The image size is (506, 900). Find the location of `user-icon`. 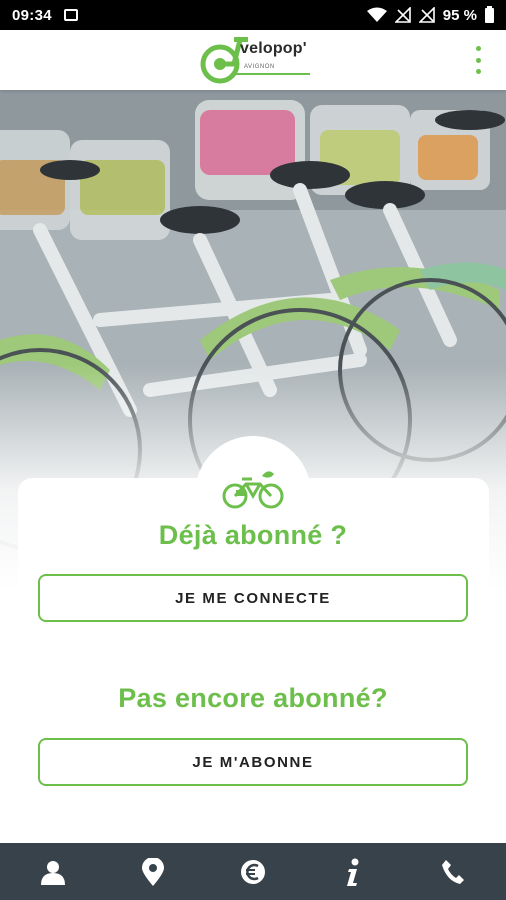

user-icon is located at coordinates (53, 872).